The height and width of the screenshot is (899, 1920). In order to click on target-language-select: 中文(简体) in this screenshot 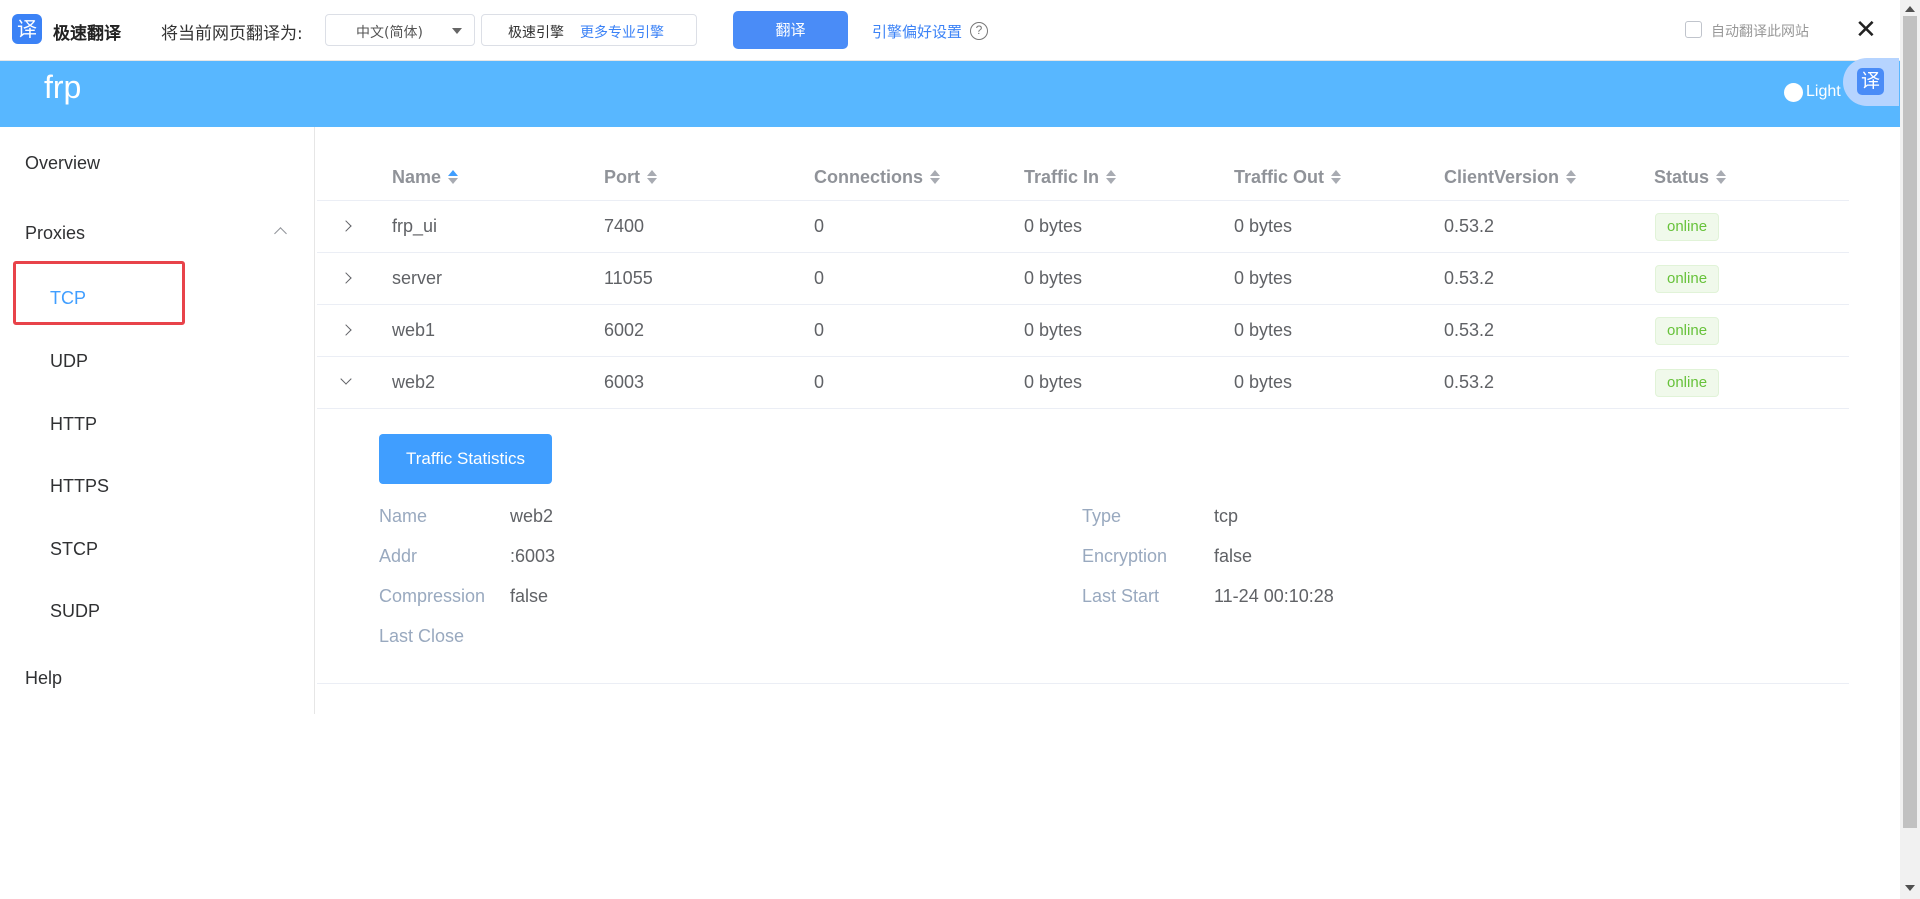, I will do `click(400, 30)`.